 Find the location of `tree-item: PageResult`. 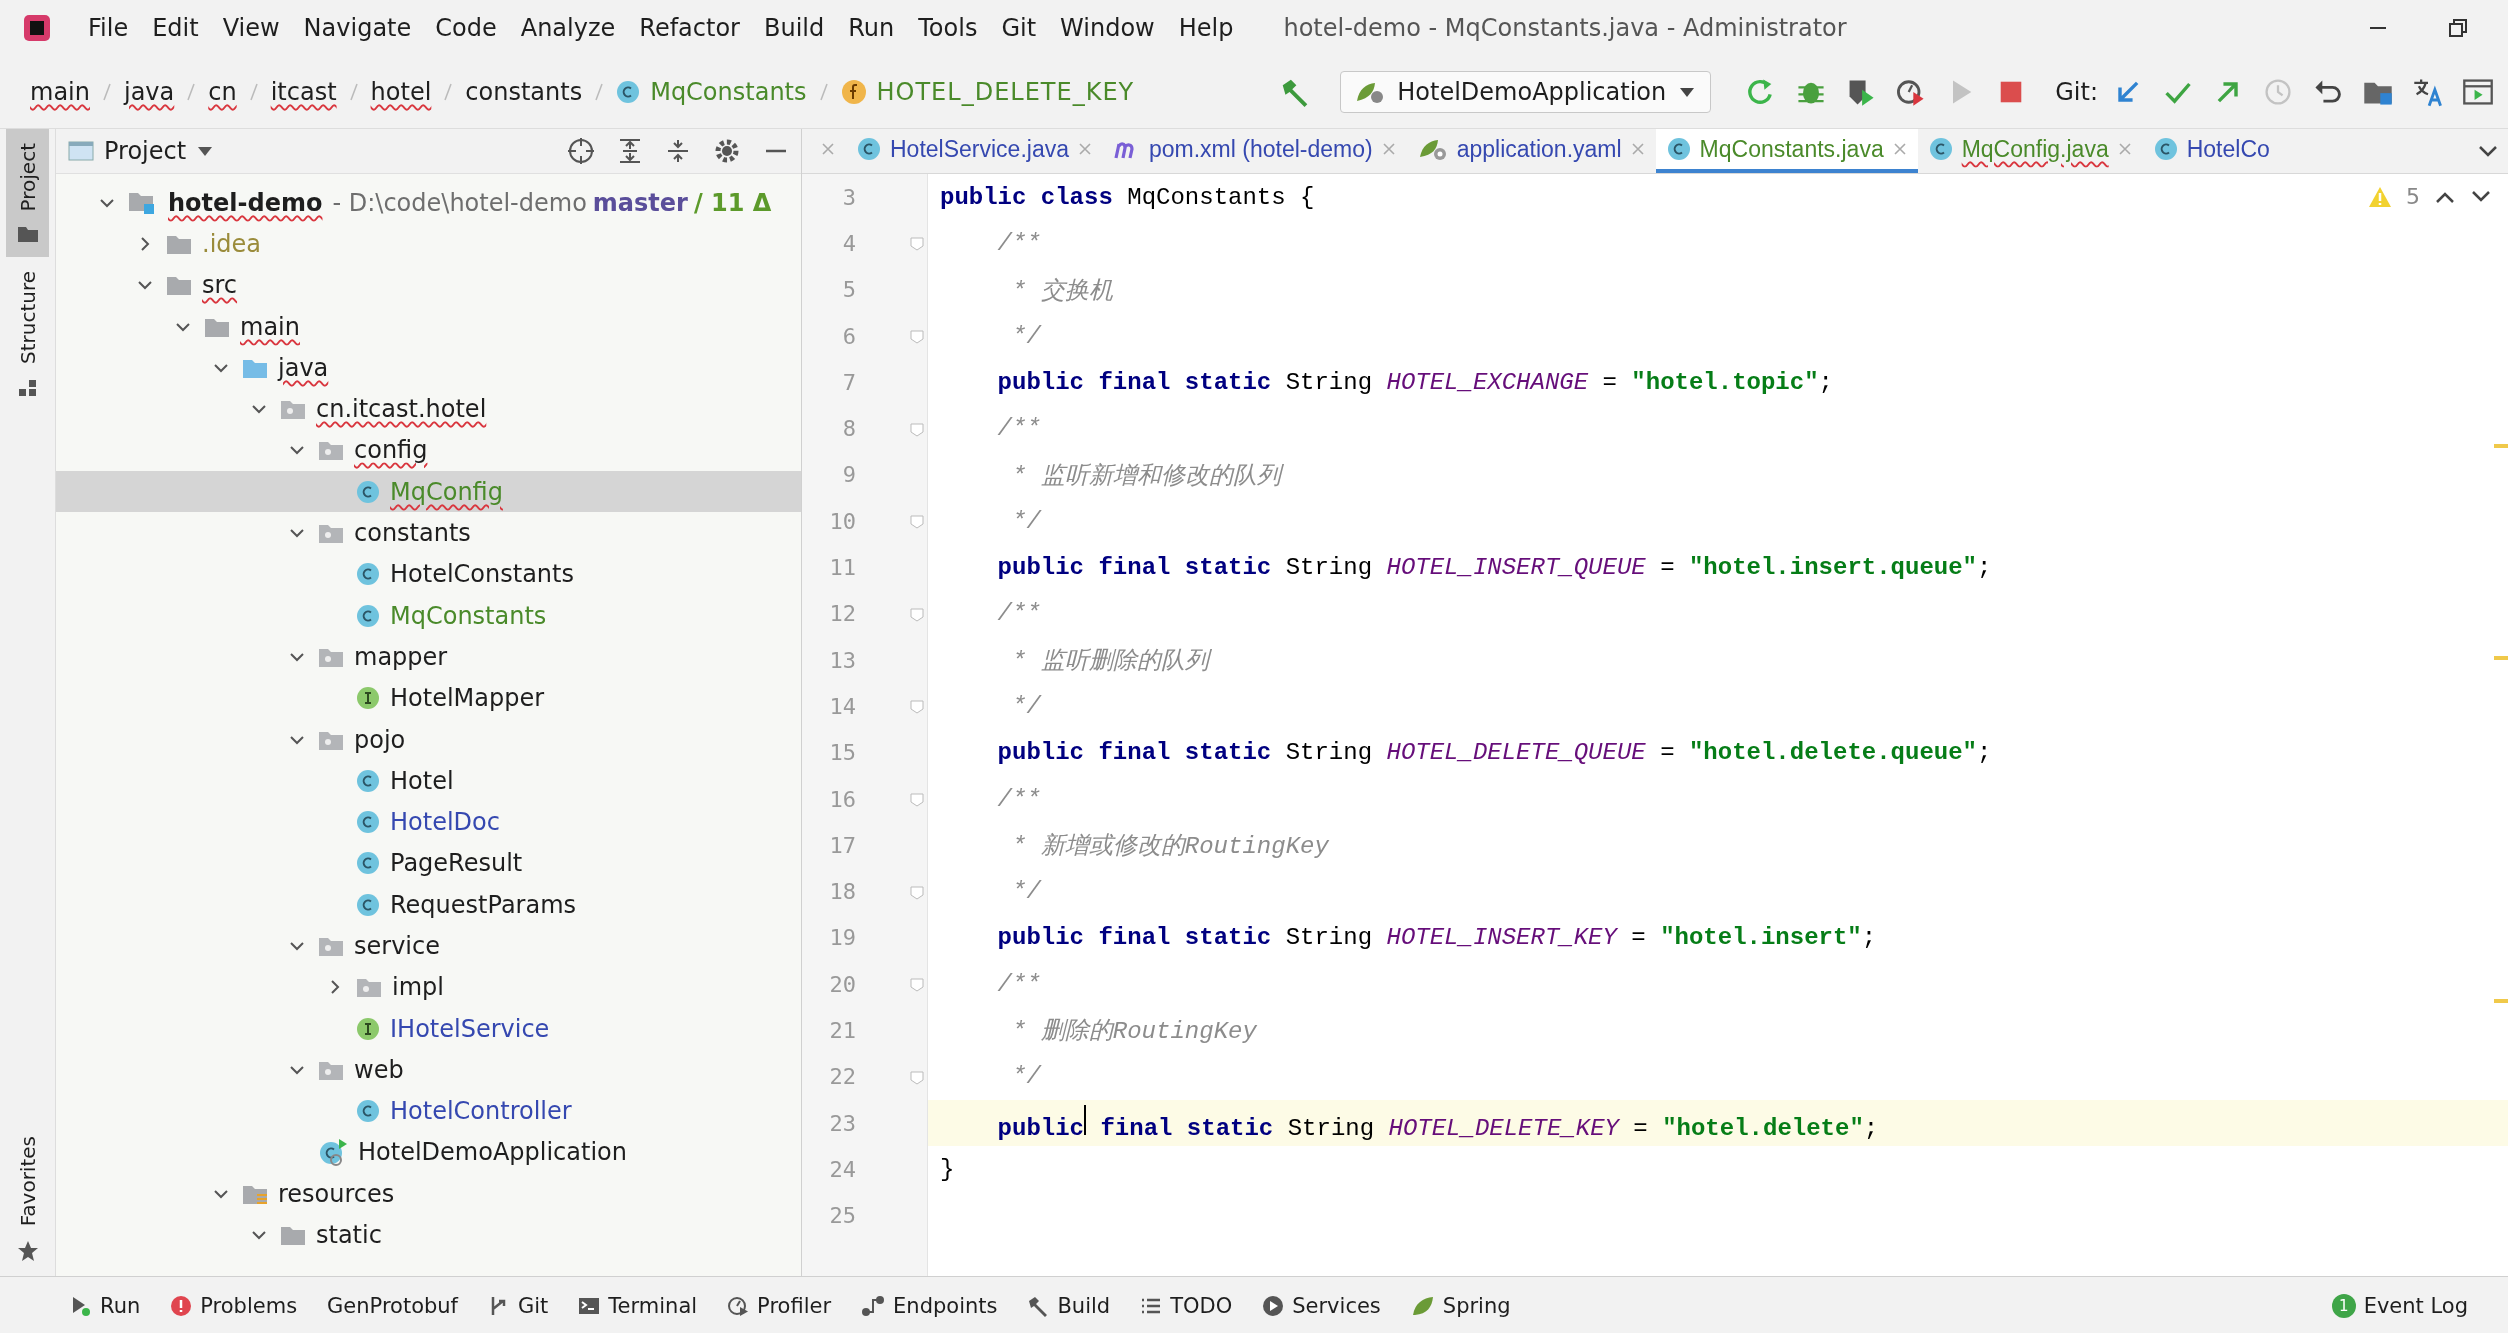

tree-item: PageResult is located at coordinates (428, 863).